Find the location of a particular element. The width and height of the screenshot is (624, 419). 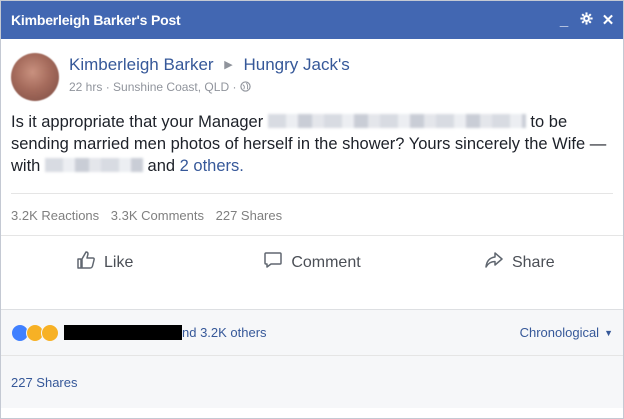

share-label: Share is located at coordinates (533, 262).